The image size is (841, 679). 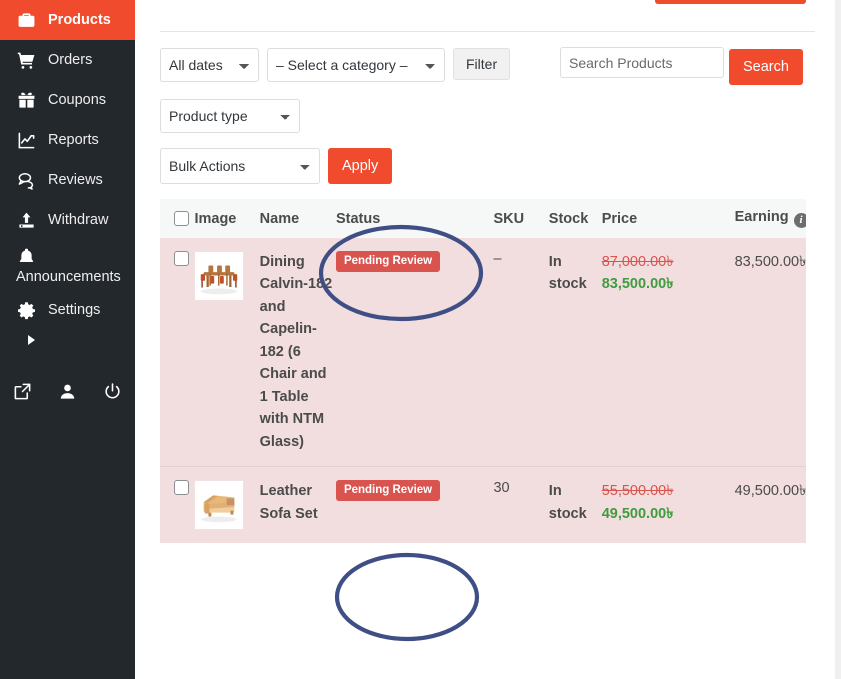 I want to click on row-name: Leather Sofa Set, so click(x=298, y=505).